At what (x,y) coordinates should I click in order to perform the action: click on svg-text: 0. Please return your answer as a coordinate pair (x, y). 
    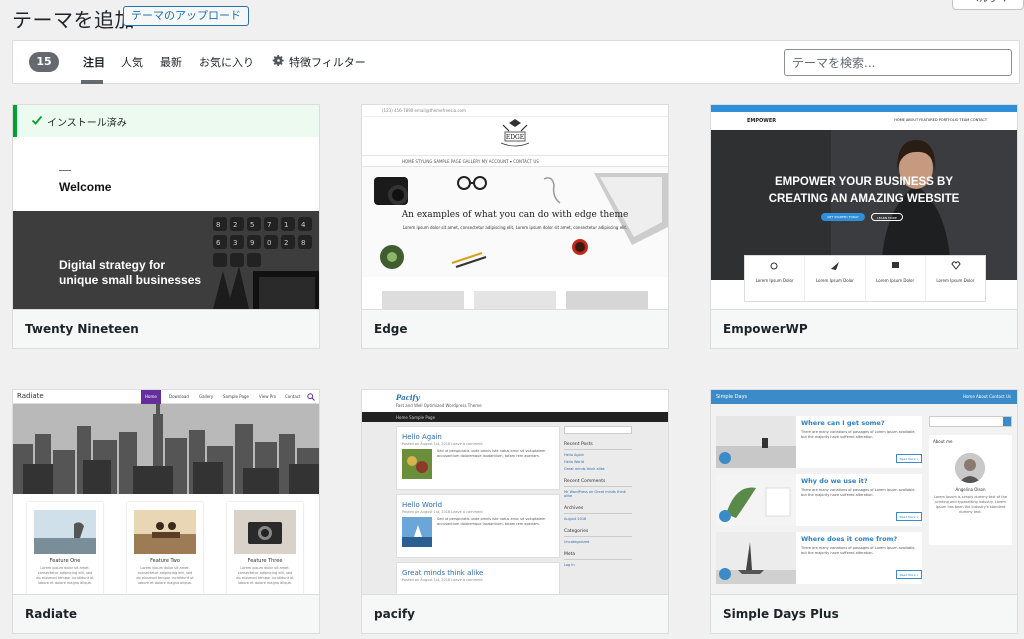
    Looking at the image, I should click on (269, 243).